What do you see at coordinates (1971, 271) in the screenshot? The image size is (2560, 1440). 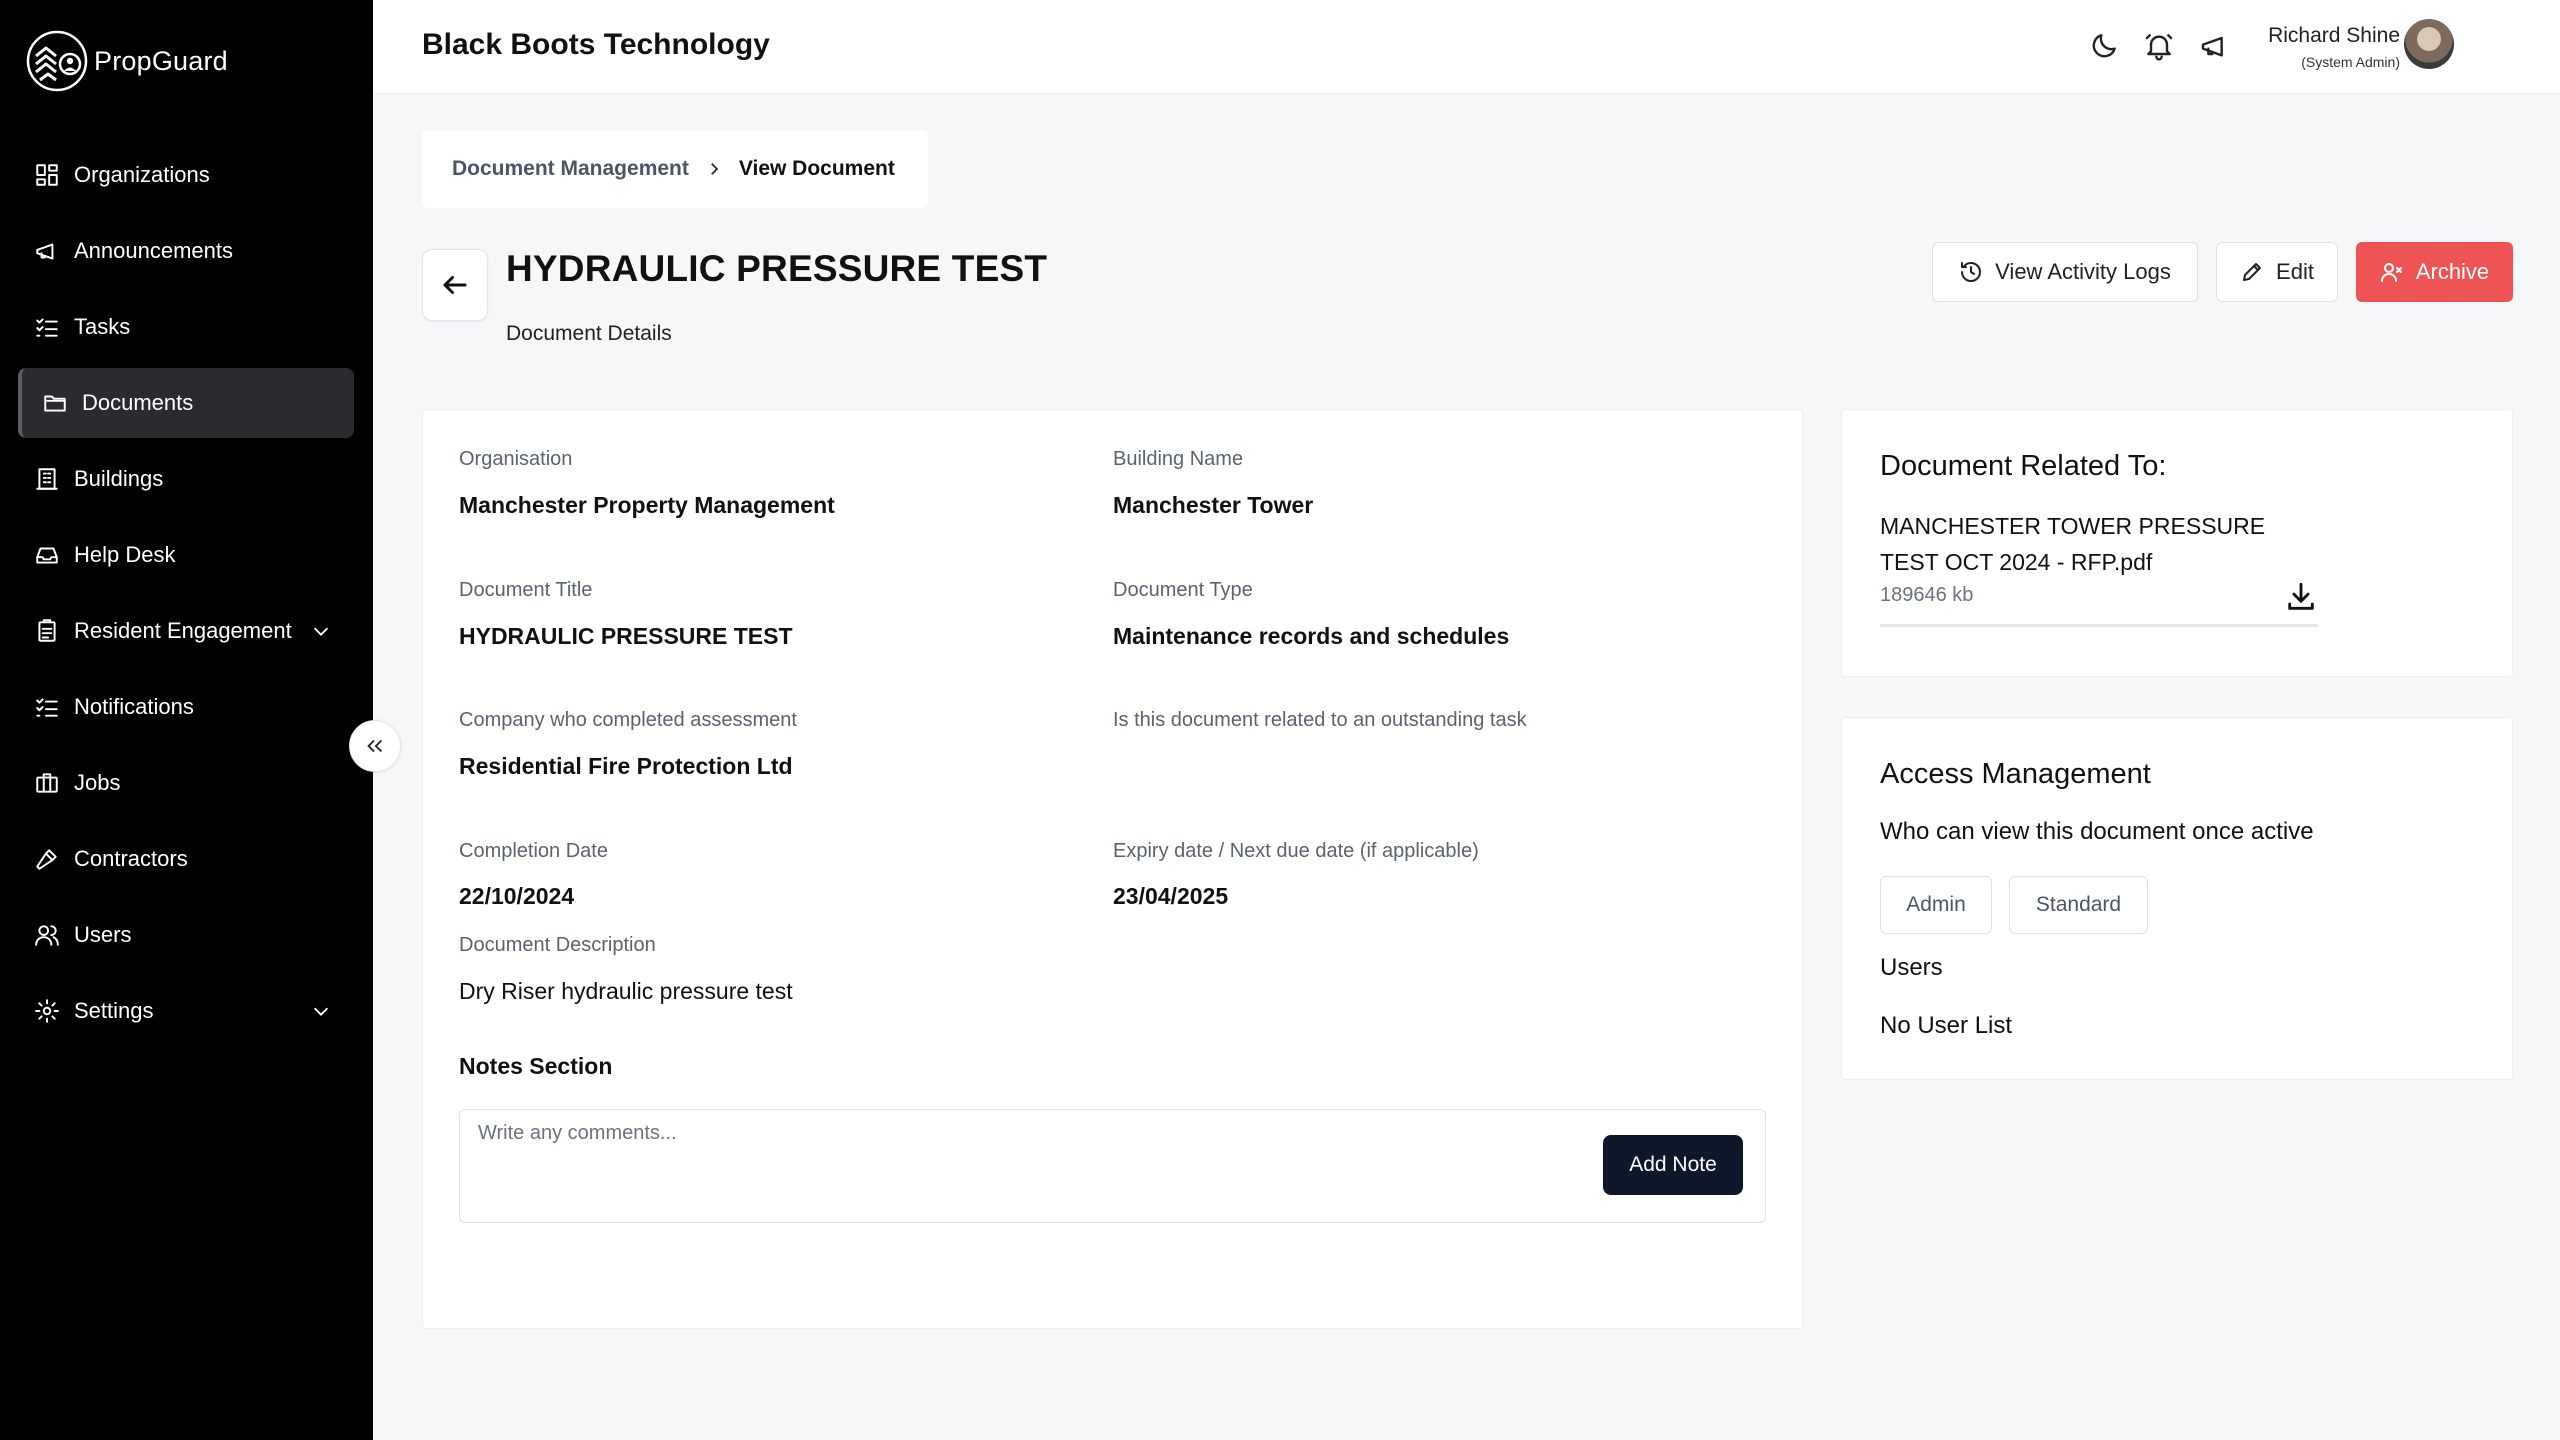 I see `history-icon` at bounding box center [1971, 271].